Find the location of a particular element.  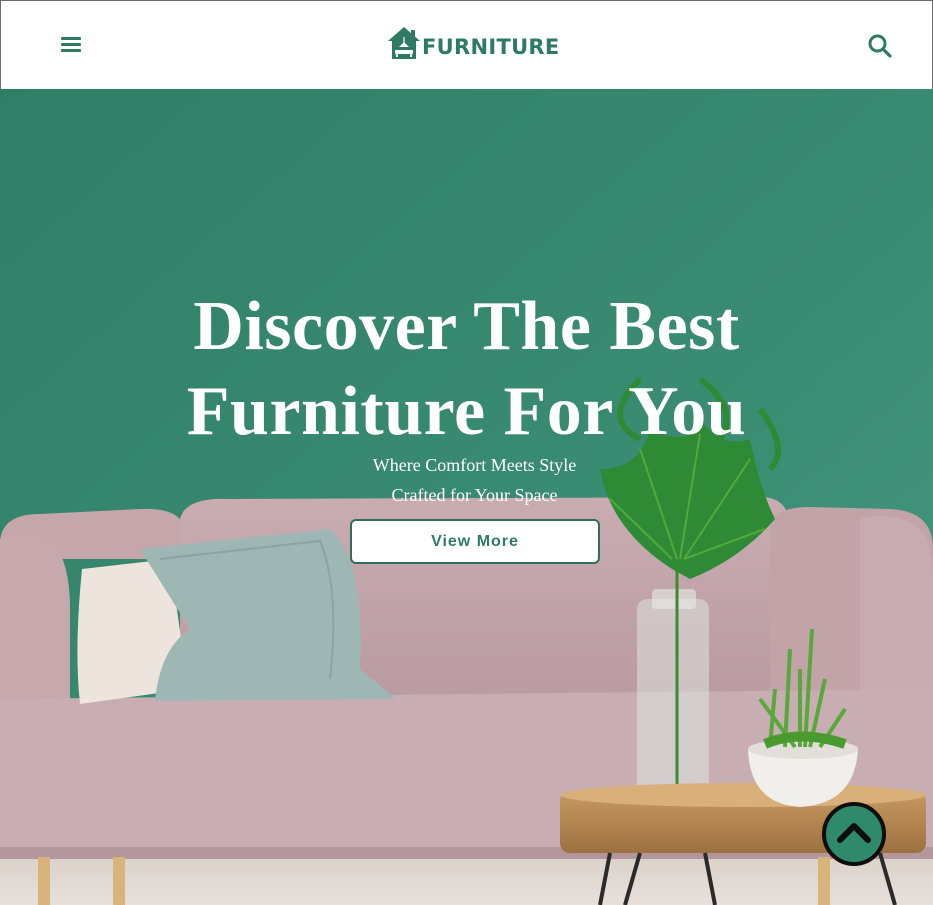

logo-text: FURNITURE is located at coordinates (491, 47).